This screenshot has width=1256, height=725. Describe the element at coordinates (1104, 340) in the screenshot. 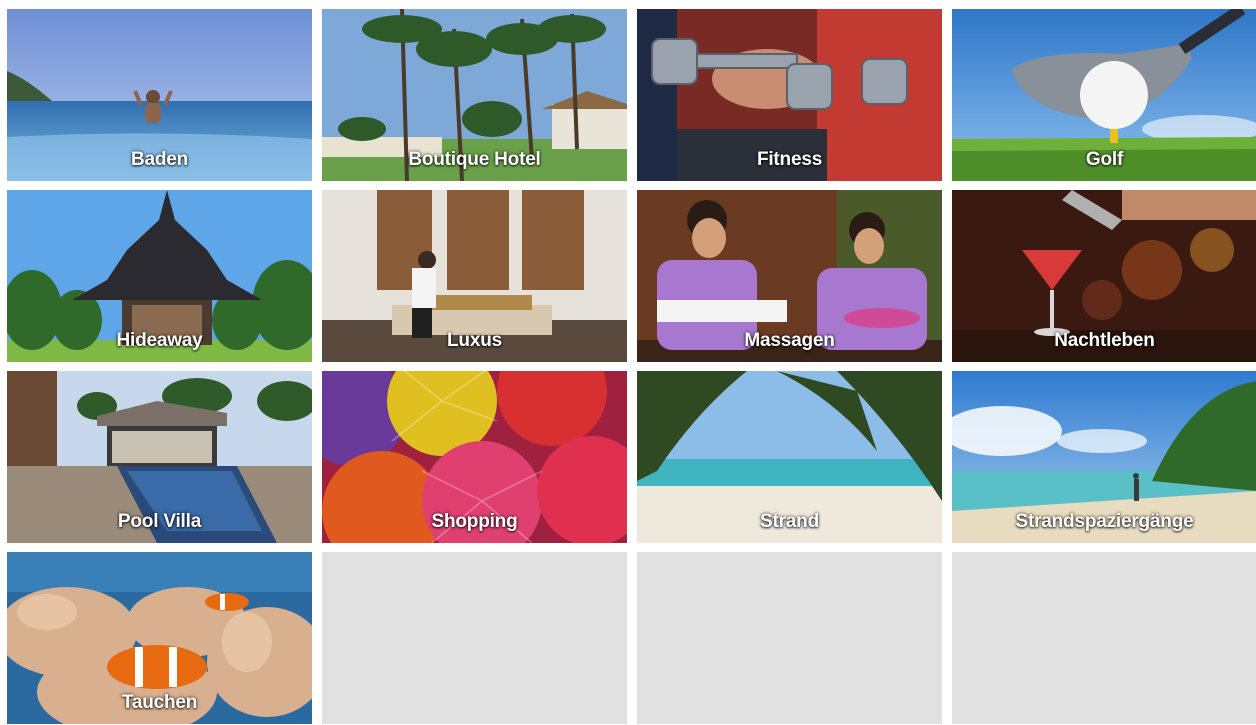

I see `tile-label: Nachtleben` at that location.